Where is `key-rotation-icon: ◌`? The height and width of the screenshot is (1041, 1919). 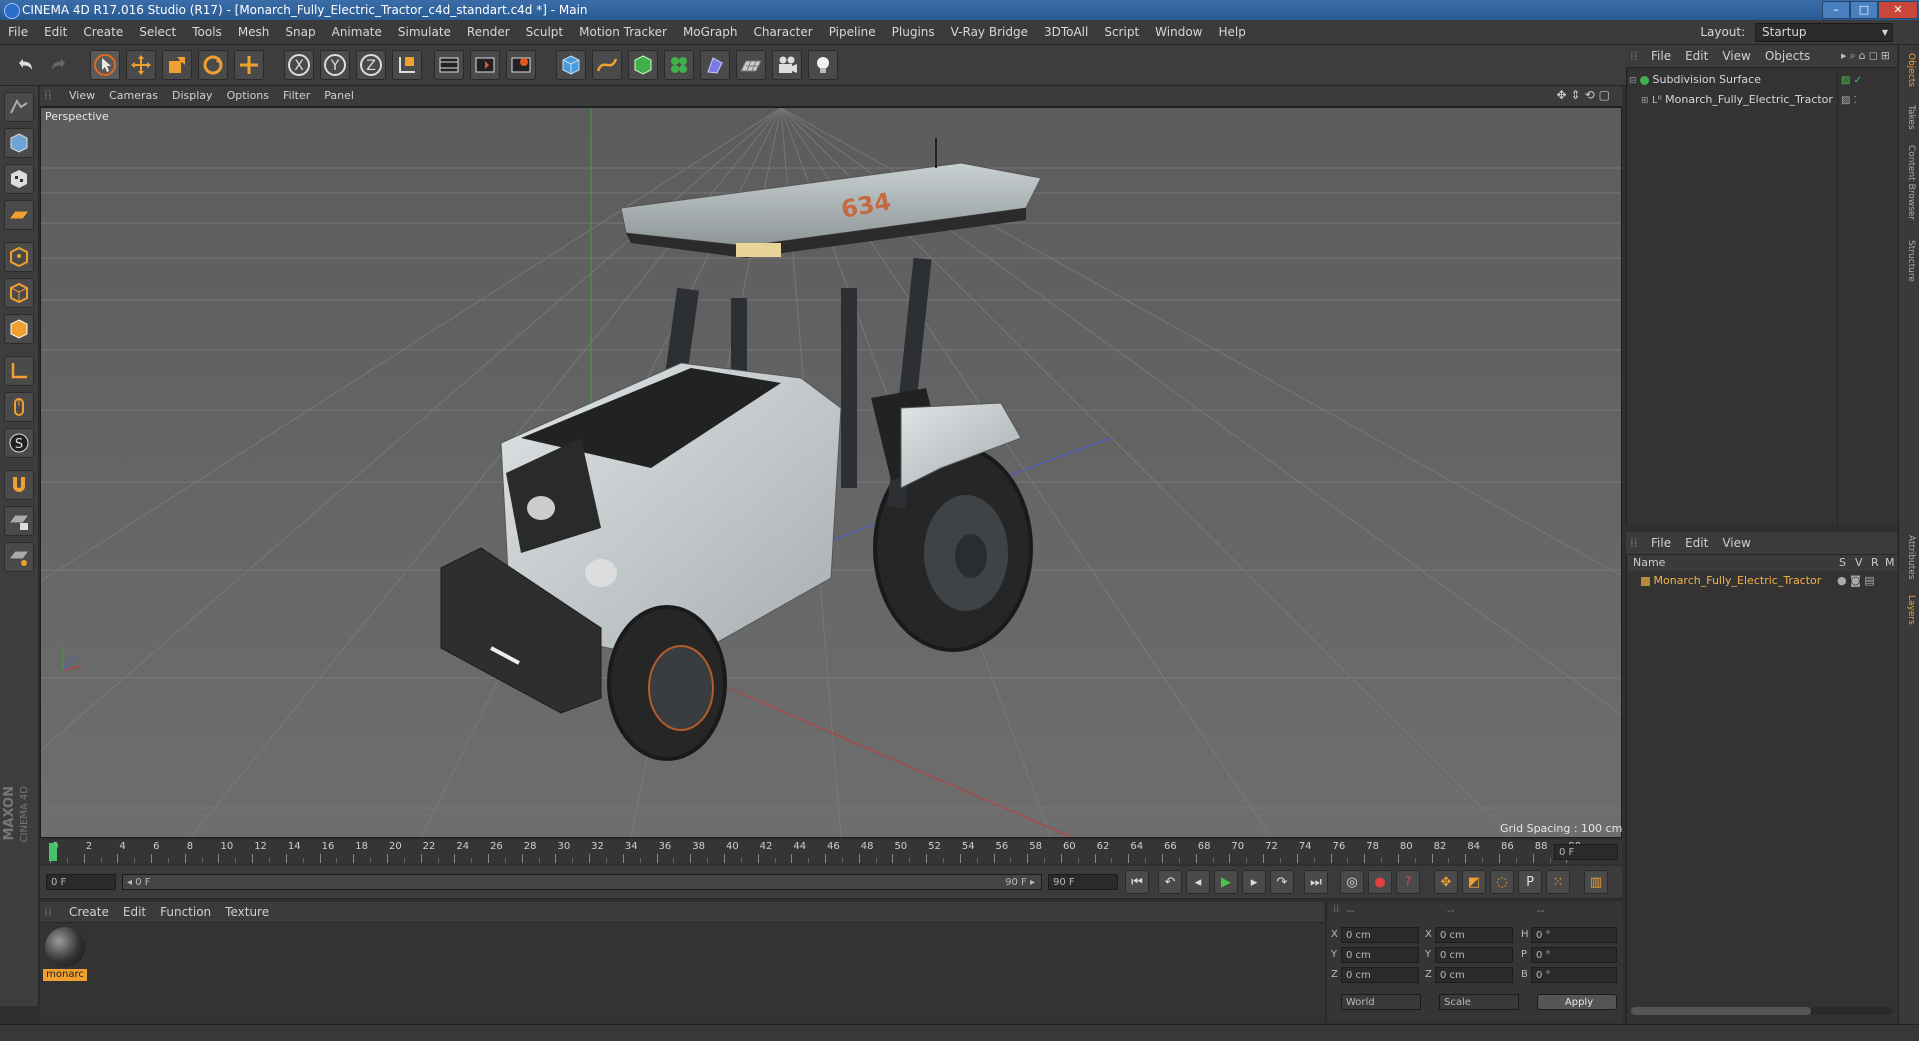
key-rotation-icon: ◌ is located at coordinates (1502, 882).